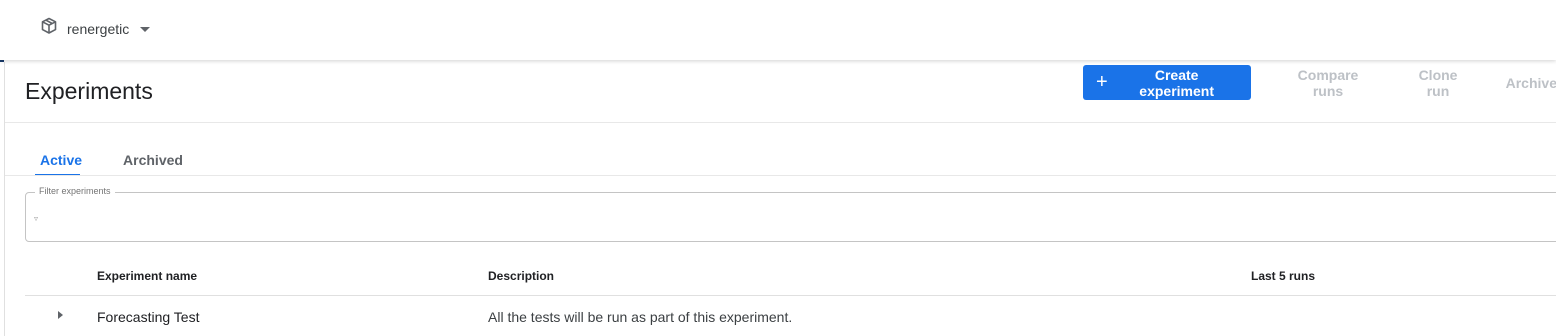 This screenshot has width=1556, height=336. I want to click on expand-arrow-icon, so click(60, 315).